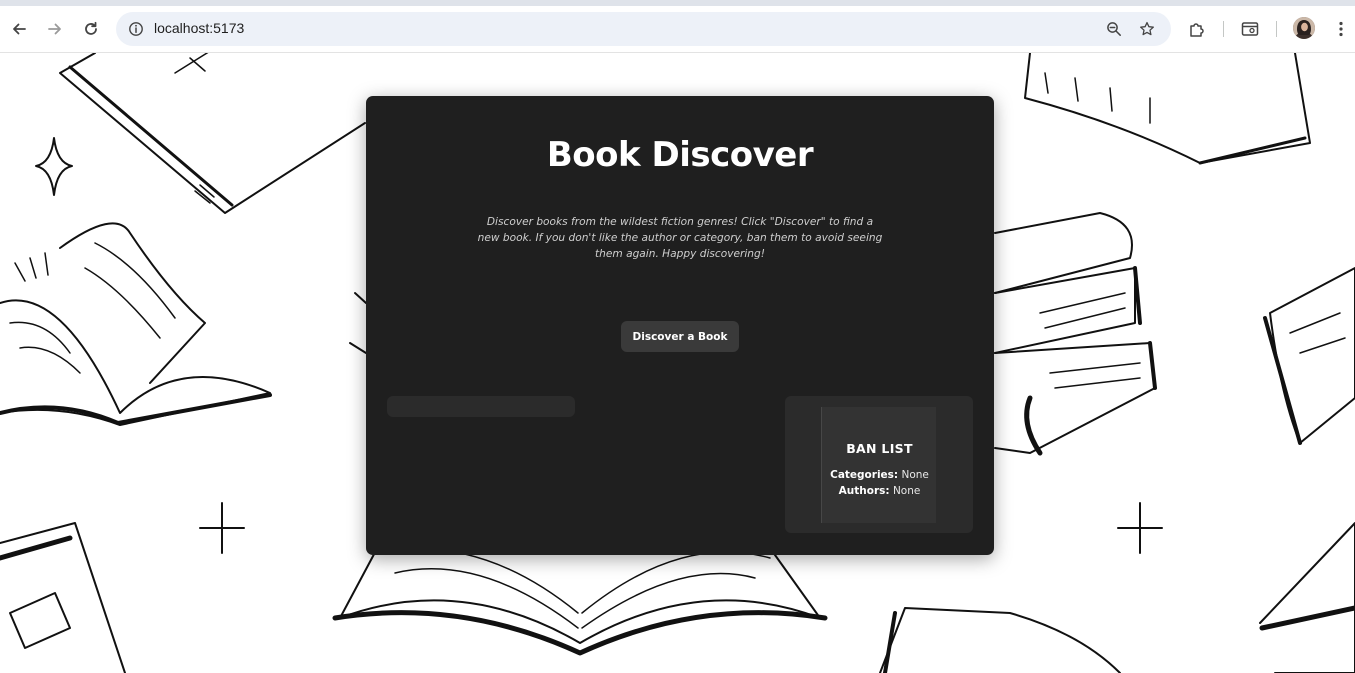 The width and height of the screenshot is (1355, 673). I want to click on ban-list-title: BAN LIST, so click(879, 448).